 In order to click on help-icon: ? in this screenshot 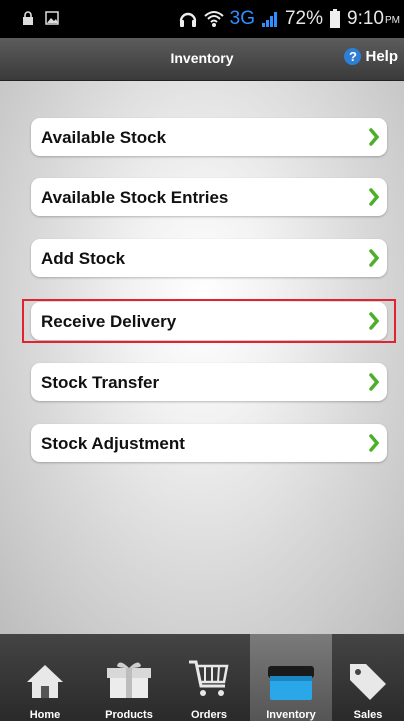, I will do `click(353, 56)`.